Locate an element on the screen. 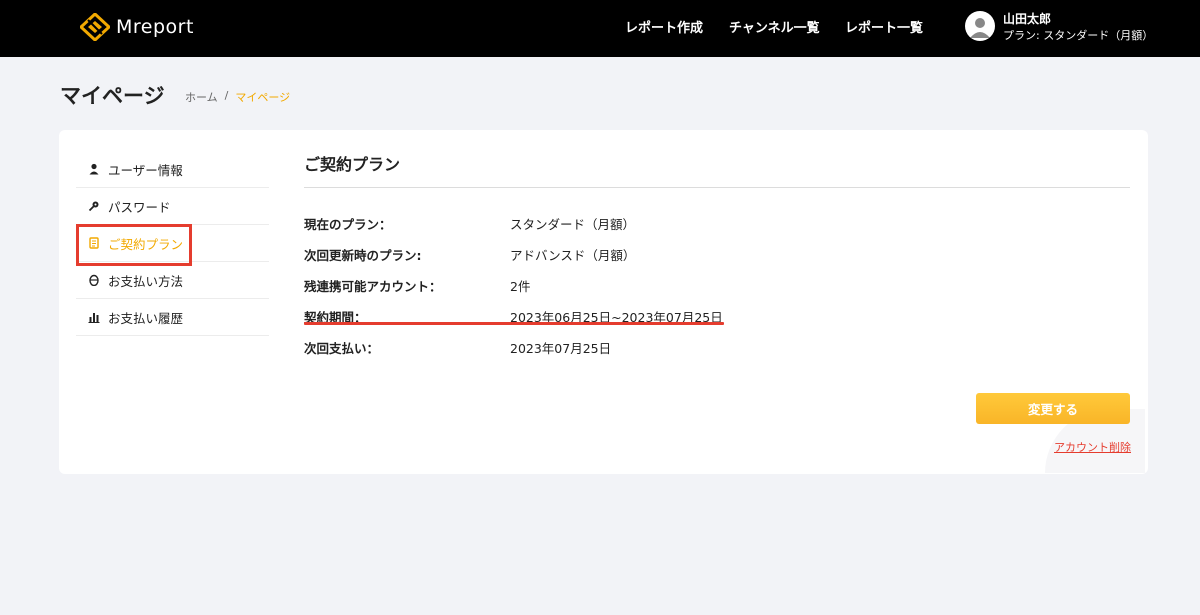  key-icon is located at coordinates (94, 206).